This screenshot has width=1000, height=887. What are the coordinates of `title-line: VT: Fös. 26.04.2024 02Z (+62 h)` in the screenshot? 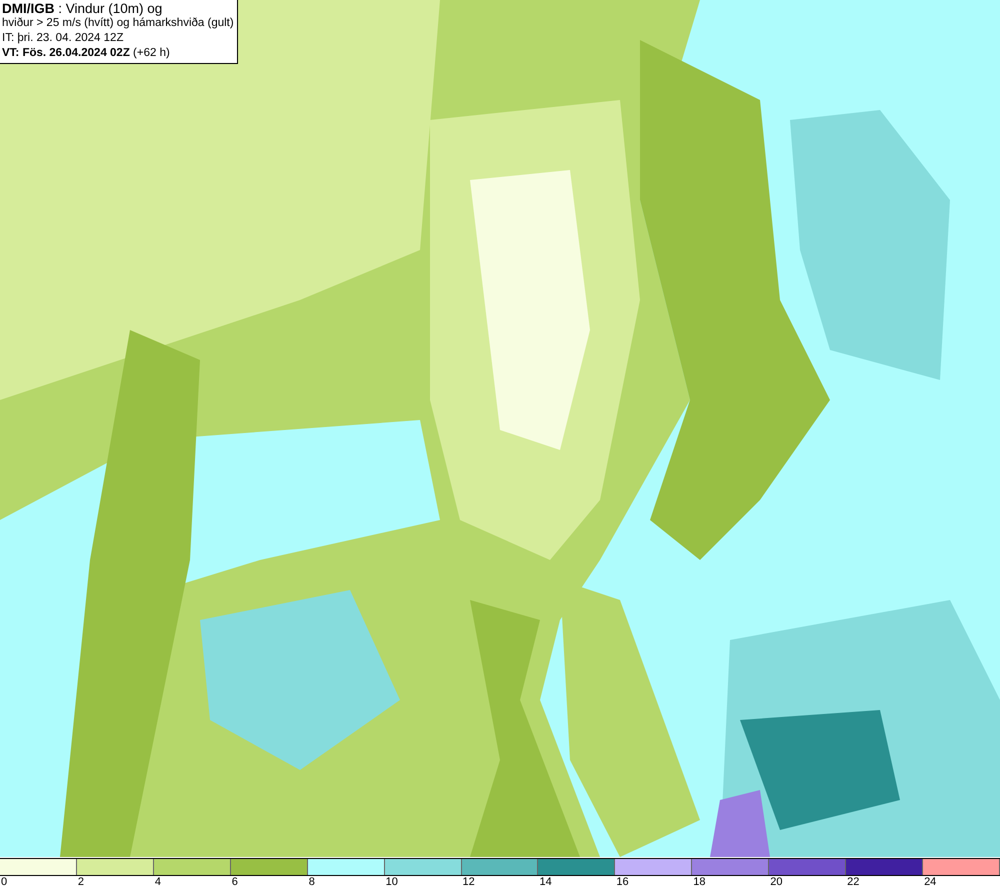 It's located at (86, 53).